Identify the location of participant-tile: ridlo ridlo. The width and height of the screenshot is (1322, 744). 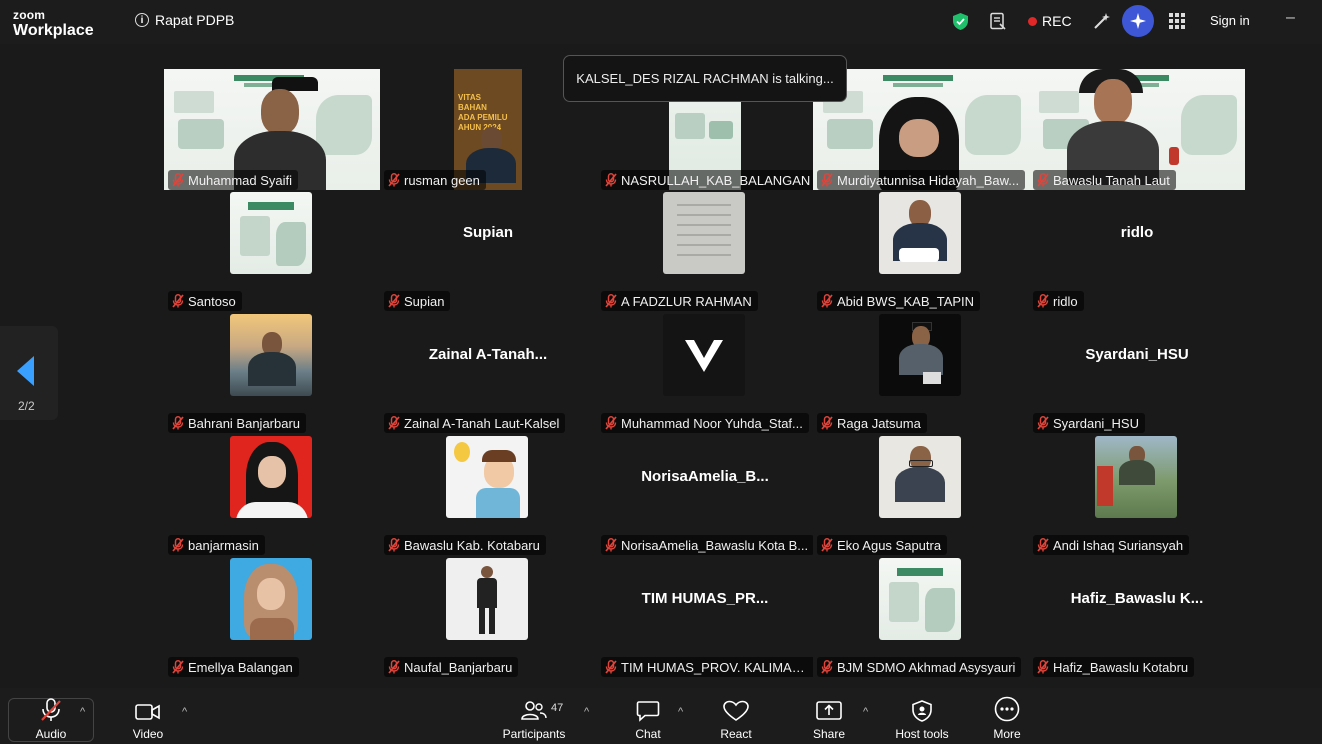
(1137, 250).